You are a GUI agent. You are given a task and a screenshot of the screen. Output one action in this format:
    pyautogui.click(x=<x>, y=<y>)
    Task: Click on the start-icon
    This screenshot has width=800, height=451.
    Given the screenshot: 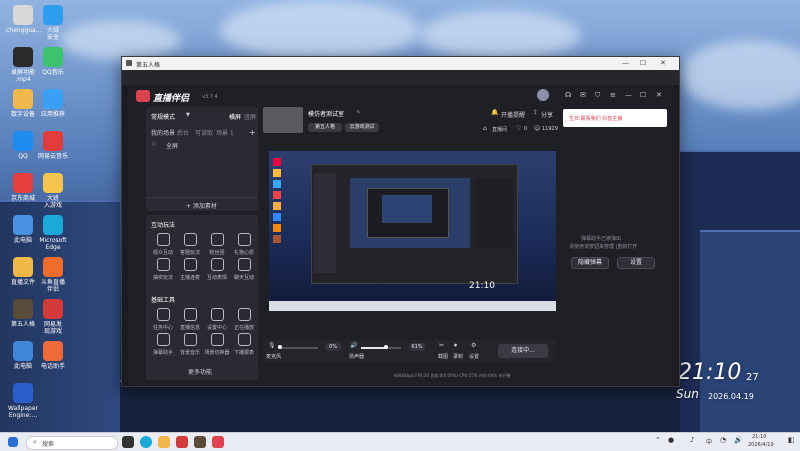 What is the action you would take?
    pyautogui.click(x=13, y=442)
    